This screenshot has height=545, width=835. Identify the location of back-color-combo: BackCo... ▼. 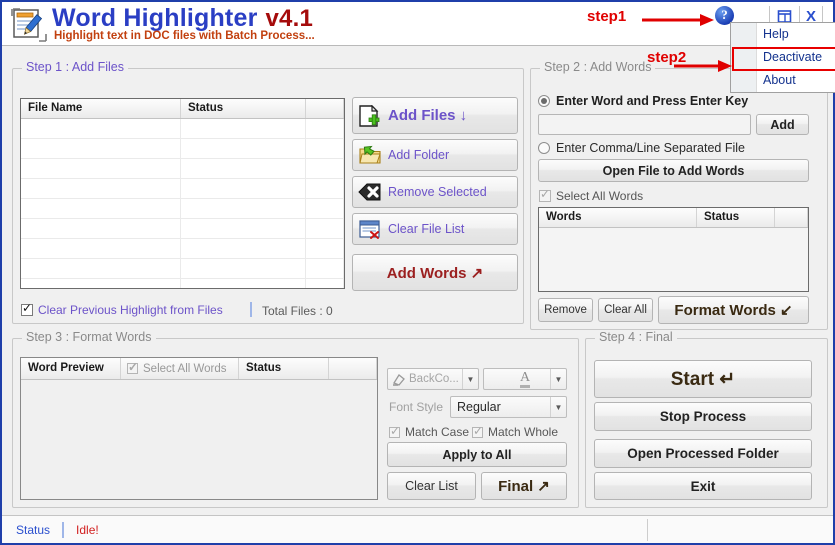
(433, 379).